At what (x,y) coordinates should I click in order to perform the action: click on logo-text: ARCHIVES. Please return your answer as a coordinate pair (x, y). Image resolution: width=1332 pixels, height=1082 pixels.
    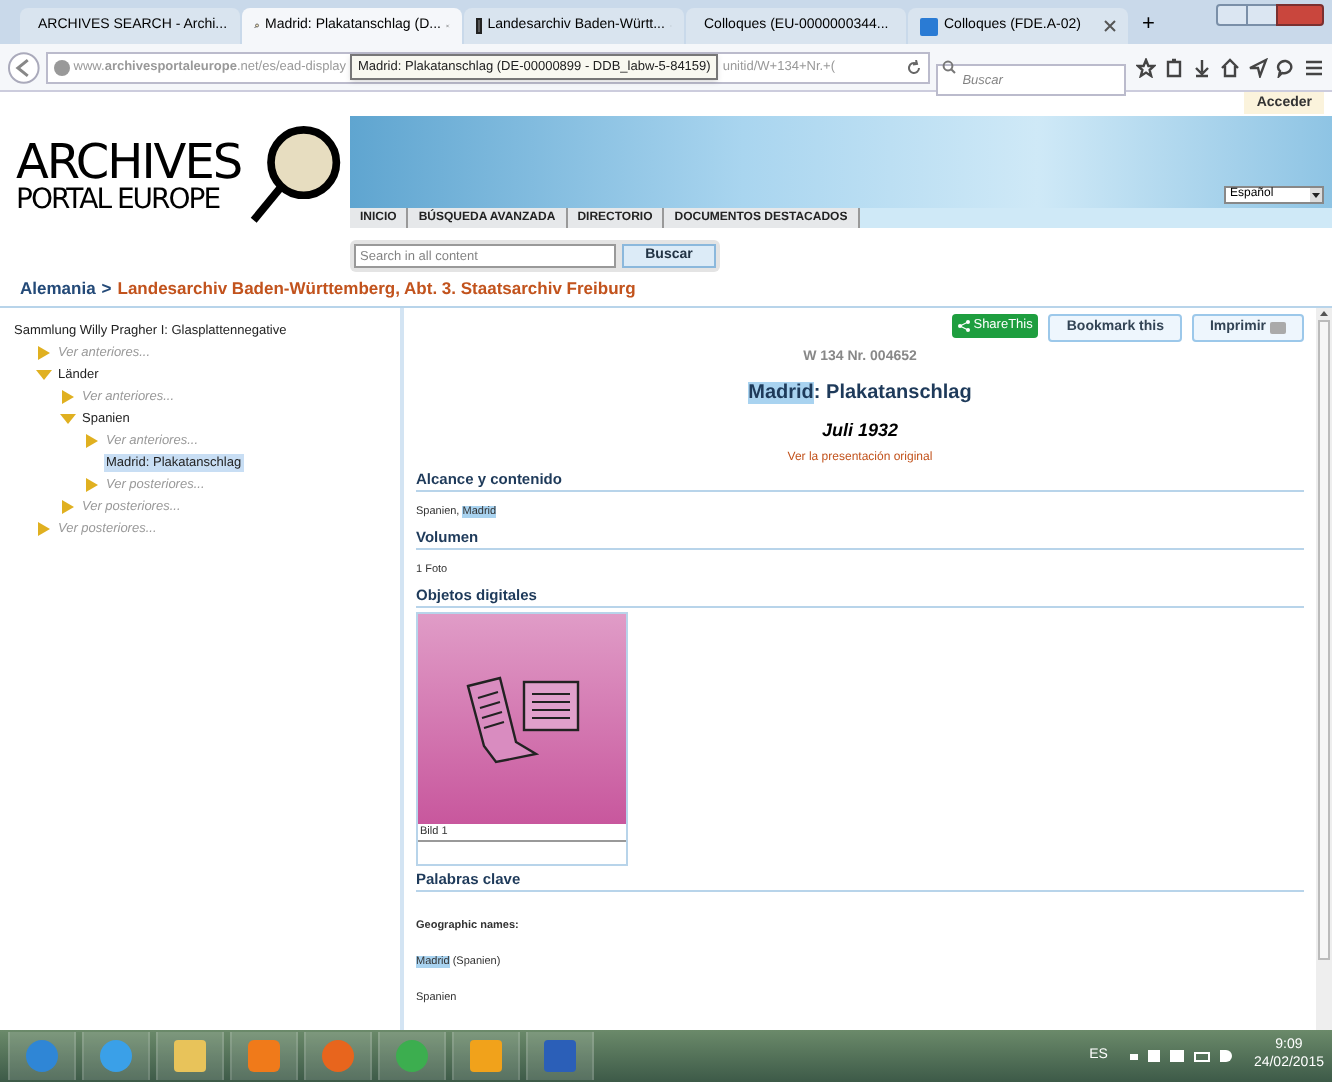
    Looking at the image, I should click on (129, 162).